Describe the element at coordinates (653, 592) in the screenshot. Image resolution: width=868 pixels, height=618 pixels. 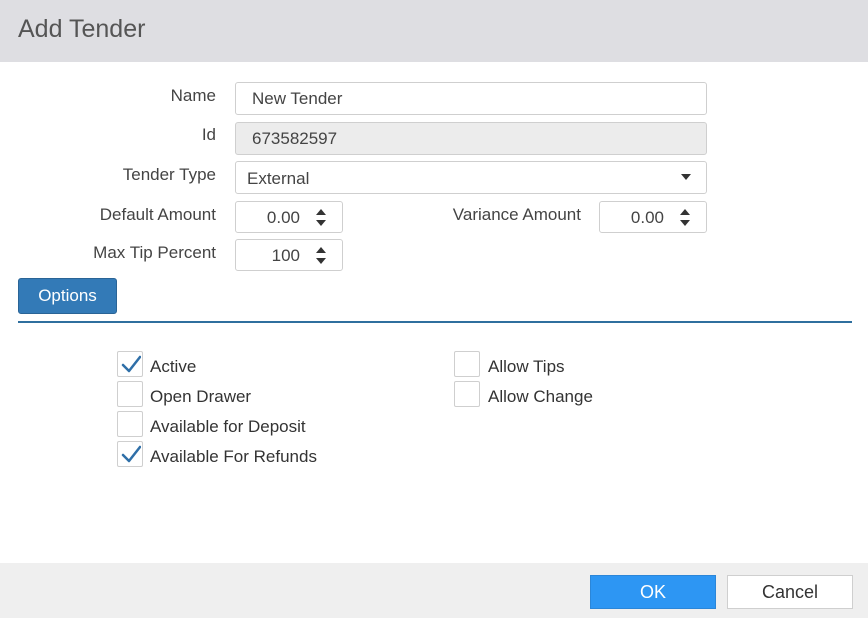
I see `ok-button: OK` at that location.